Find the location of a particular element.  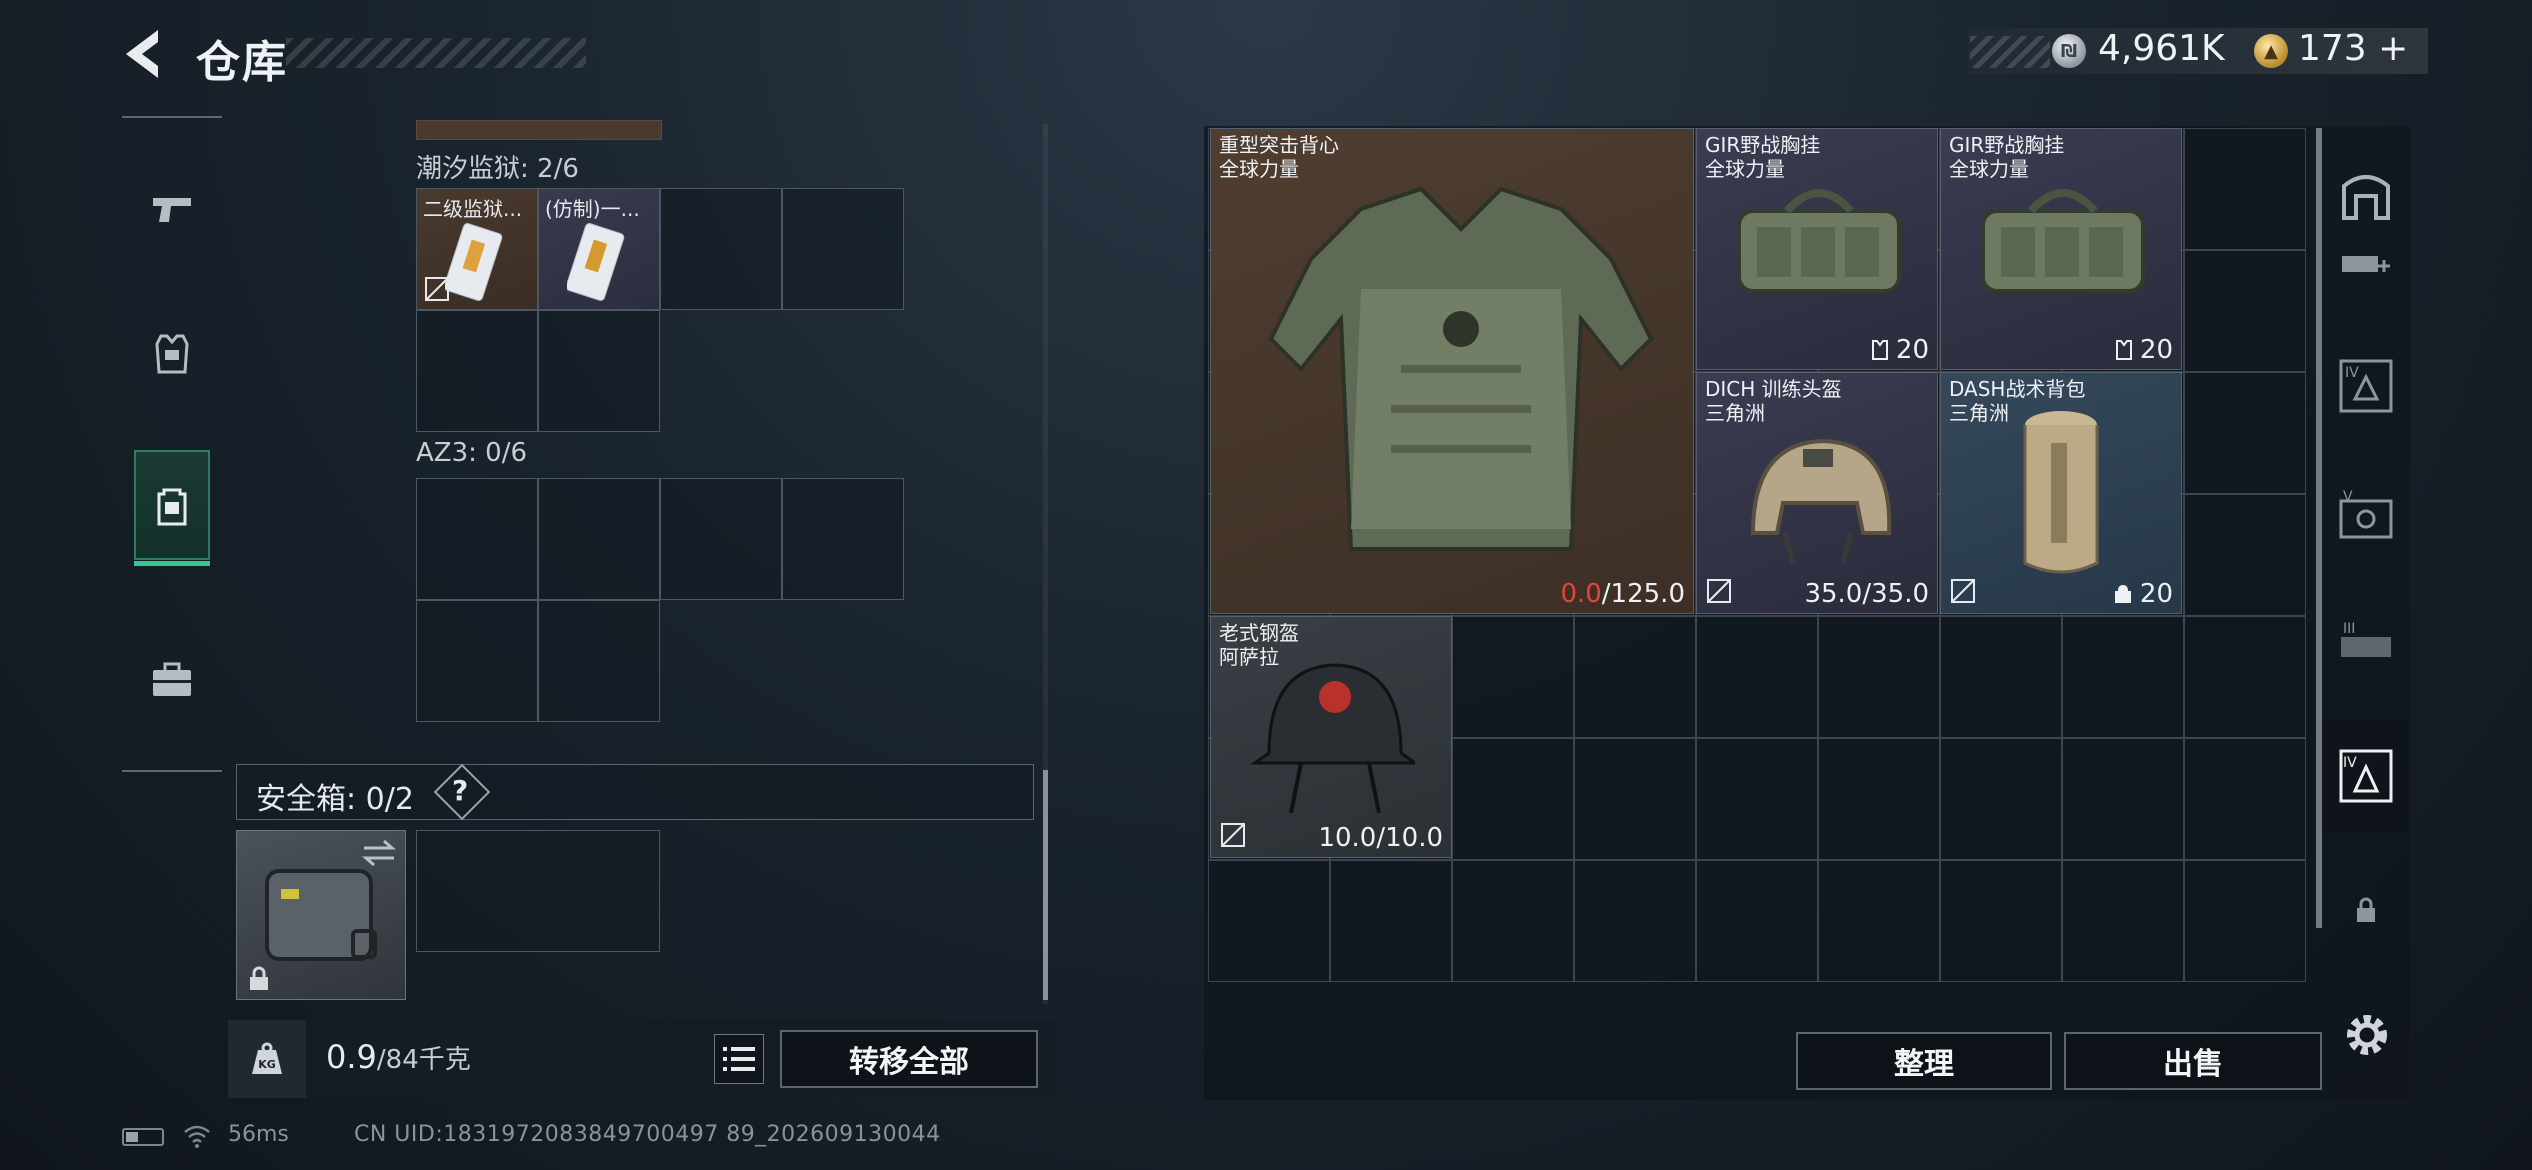

safe-box-slot is located at coordinates (538, 891).